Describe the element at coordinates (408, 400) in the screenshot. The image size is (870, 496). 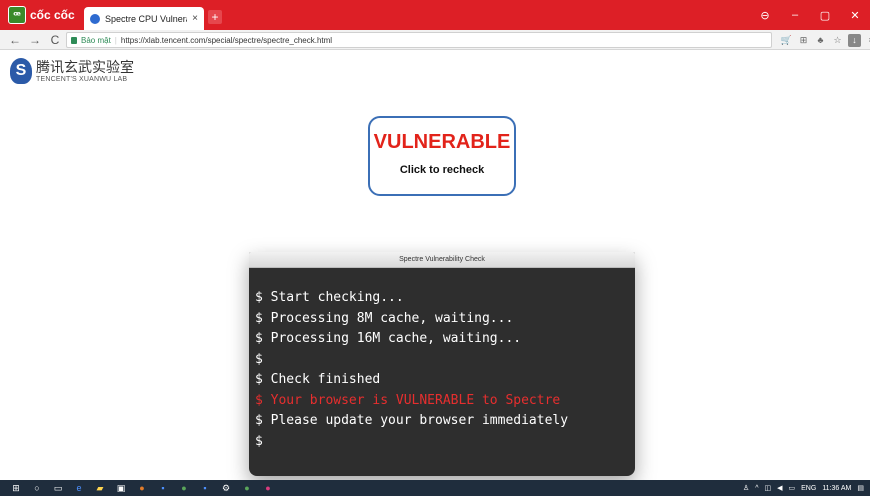
I see `terminal-alert-line: $ Your browser is VULNERABLE to Spectre` at that location.